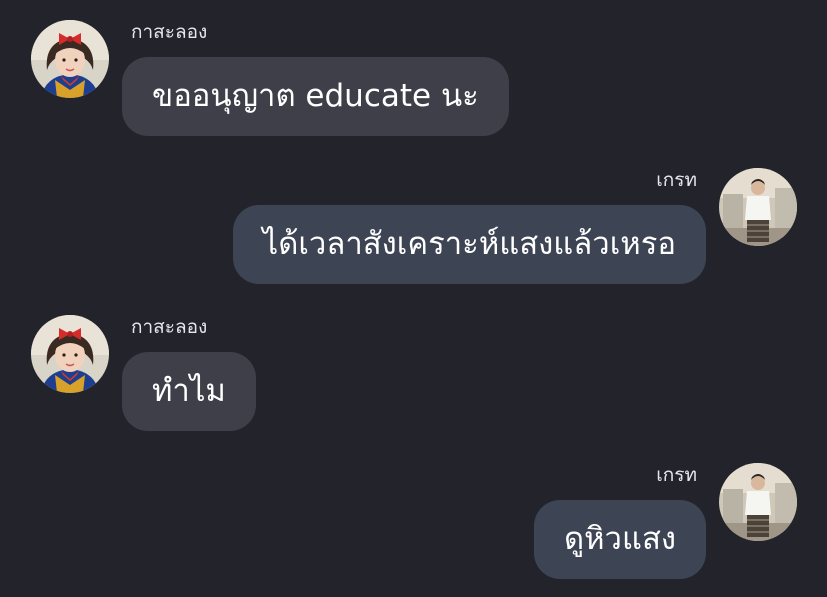 This screenshot has height=597, width=827. I want to click on message-bubble: ดูหิวแสง, so click(619, 539).